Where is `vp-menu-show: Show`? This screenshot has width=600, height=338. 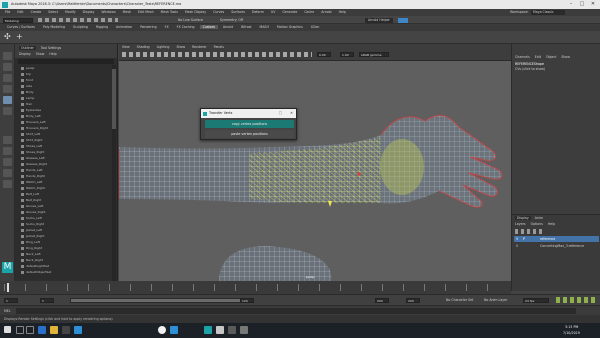
vp-menu-show: Show is located at coordinates (180, 47).